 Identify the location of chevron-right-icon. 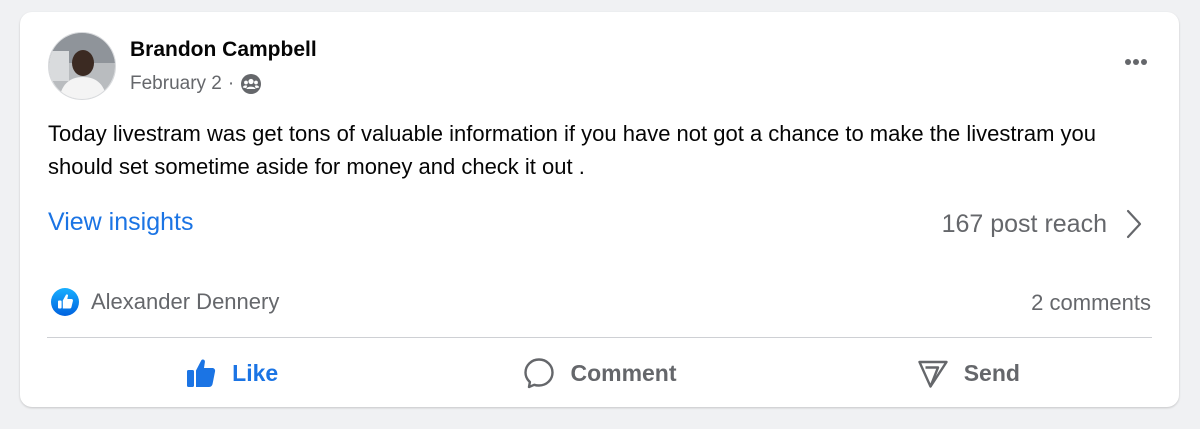
(1134, 224).